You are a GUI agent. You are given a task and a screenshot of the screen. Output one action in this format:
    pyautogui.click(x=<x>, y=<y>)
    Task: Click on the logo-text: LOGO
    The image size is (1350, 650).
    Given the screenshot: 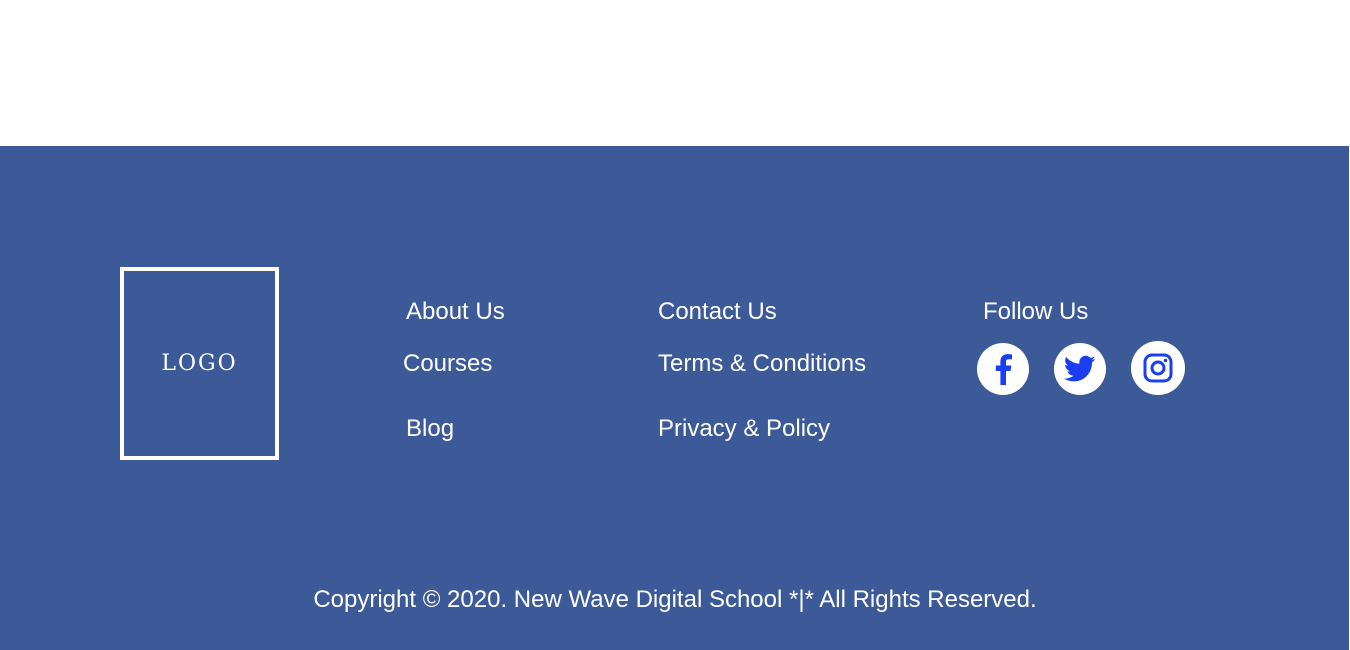 What is the action you would take?
    pyautogui.click(x=199, y=363)
    